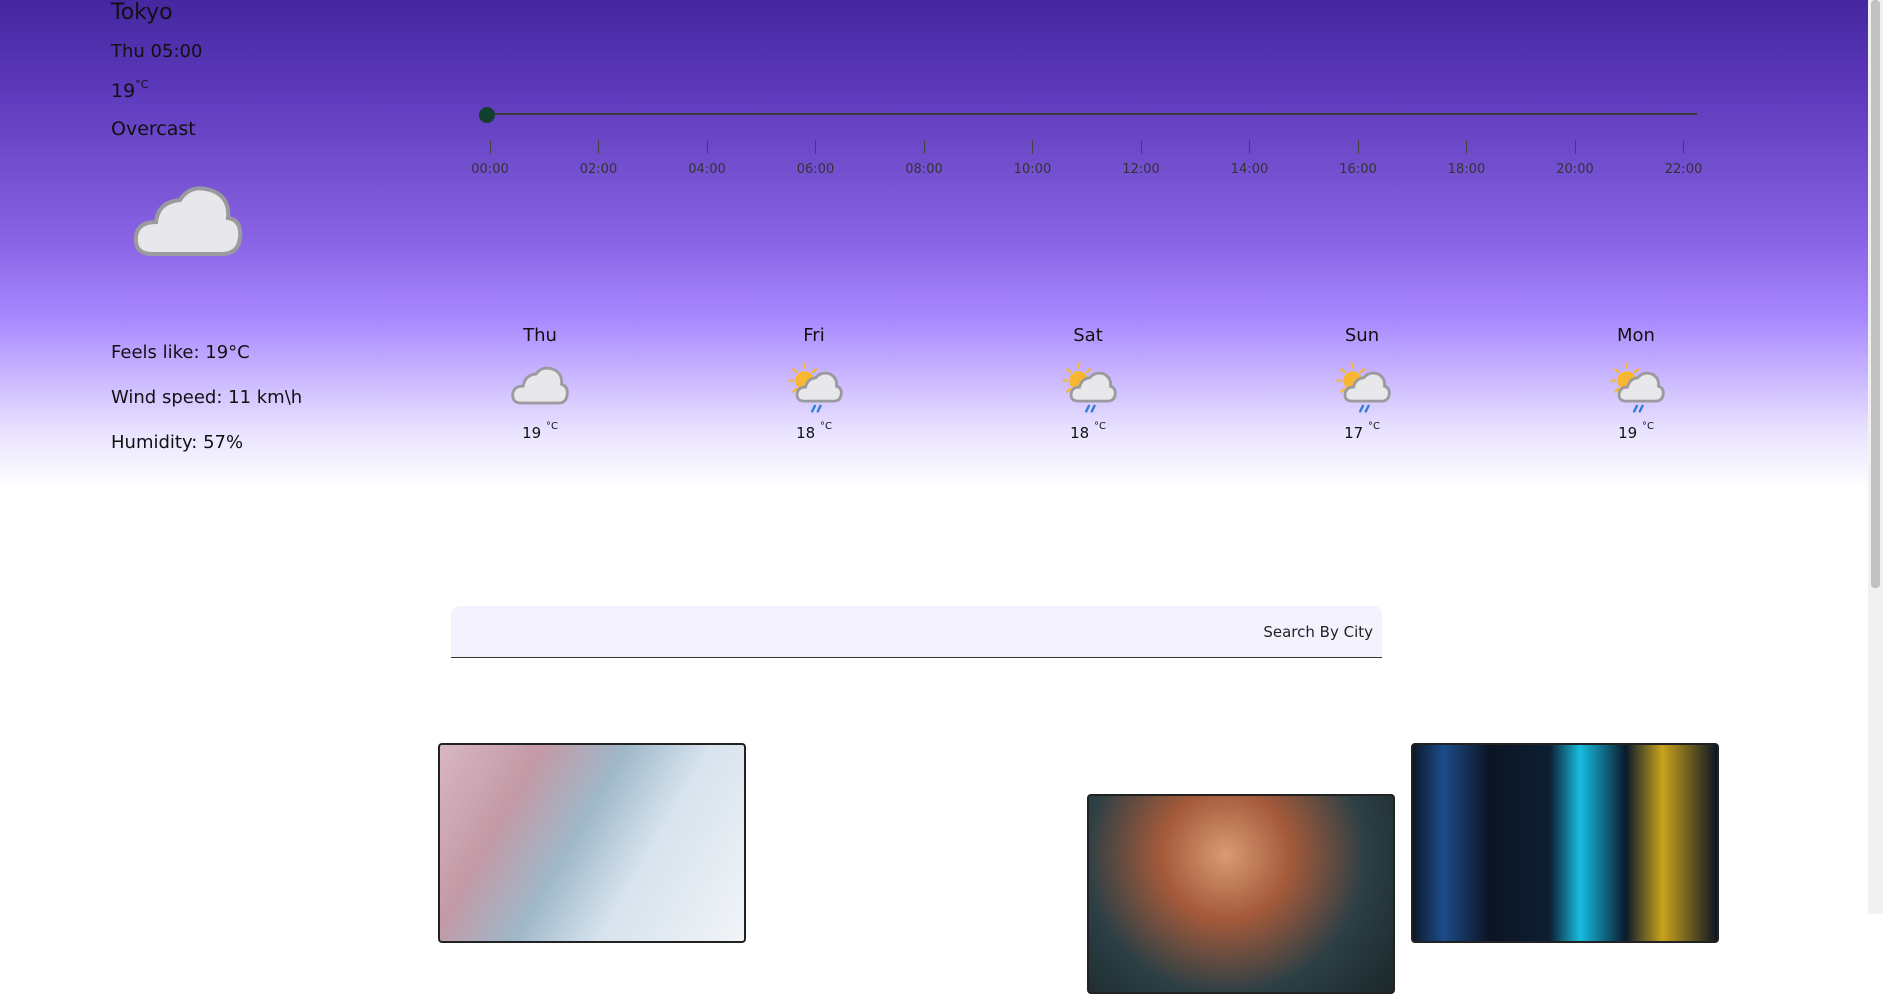 The height and width of the screenshot is (994, 1883). Describe the element at coordinates (924, 158) in the screenshot. I see `tick-0800: 08:00` at that location.